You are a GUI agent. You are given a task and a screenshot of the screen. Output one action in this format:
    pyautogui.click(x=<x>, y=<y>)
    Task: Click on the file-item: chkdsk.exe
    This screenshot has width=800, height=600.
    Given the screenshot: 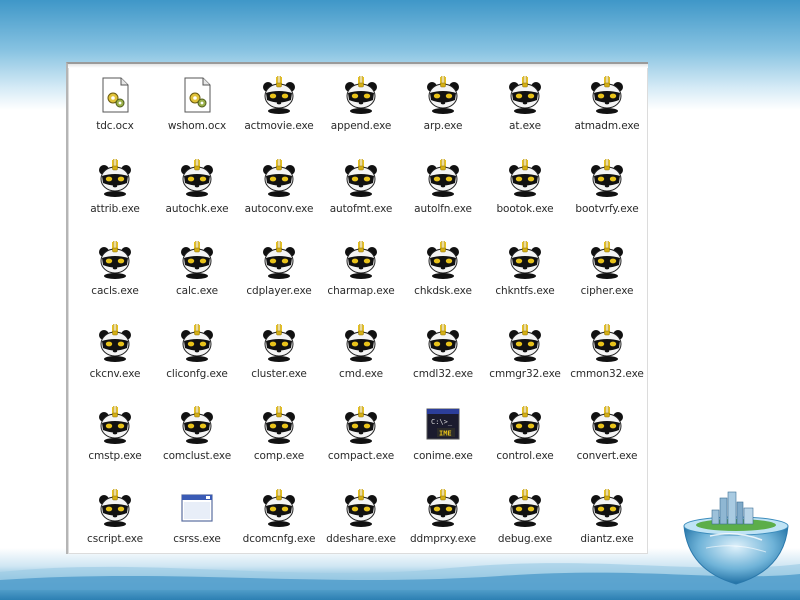 What is the action you would take?
    pyautogui.click(x=443, y=282)
    